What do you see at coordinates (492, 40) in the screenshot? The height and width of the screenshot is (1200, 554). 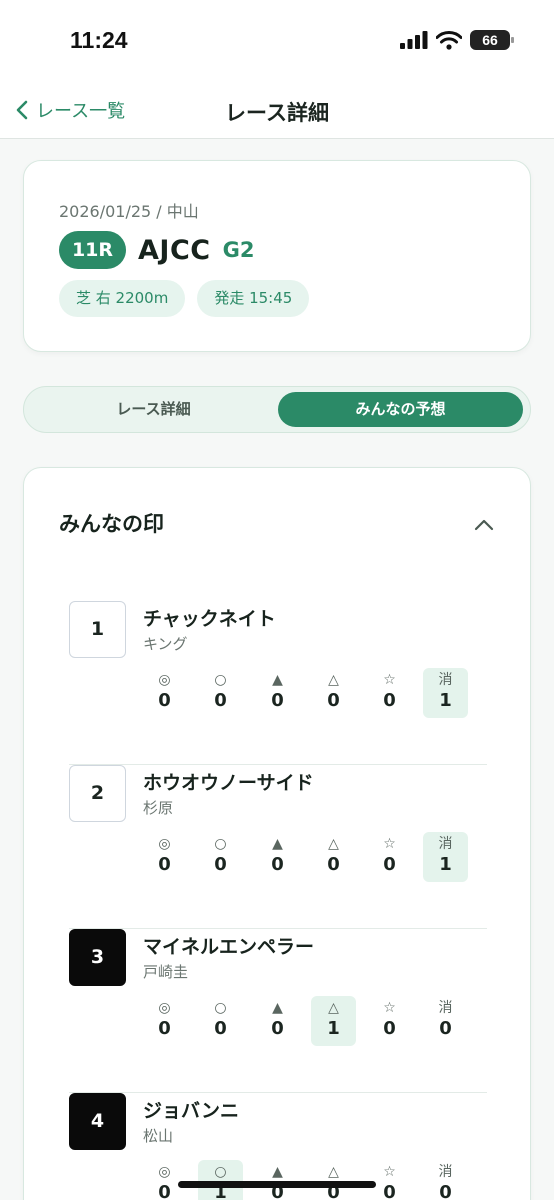 I see `battery-icon: 66` at bounding box center [492, 40].